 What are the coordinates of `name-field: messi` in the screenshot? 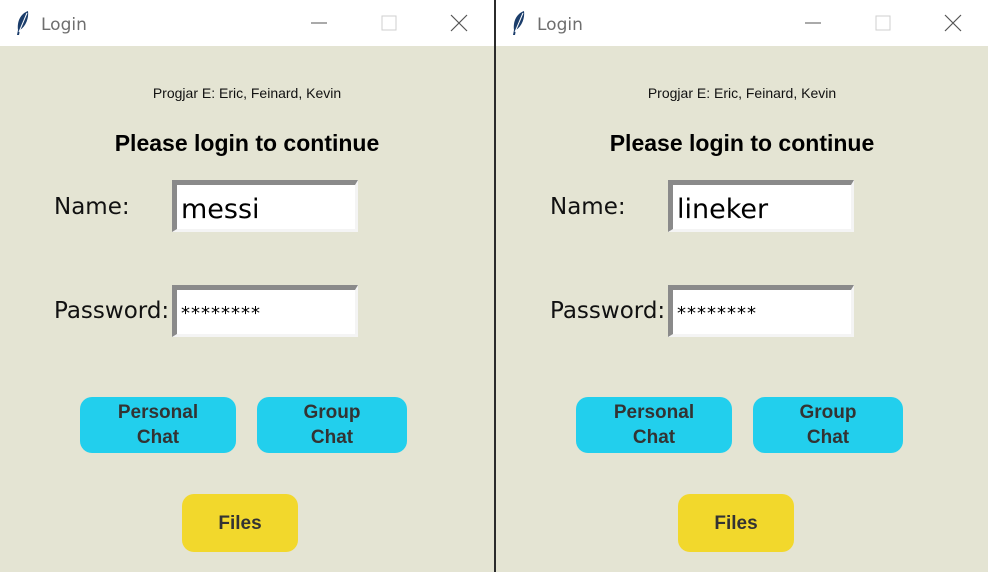 It's located at (265, 206).